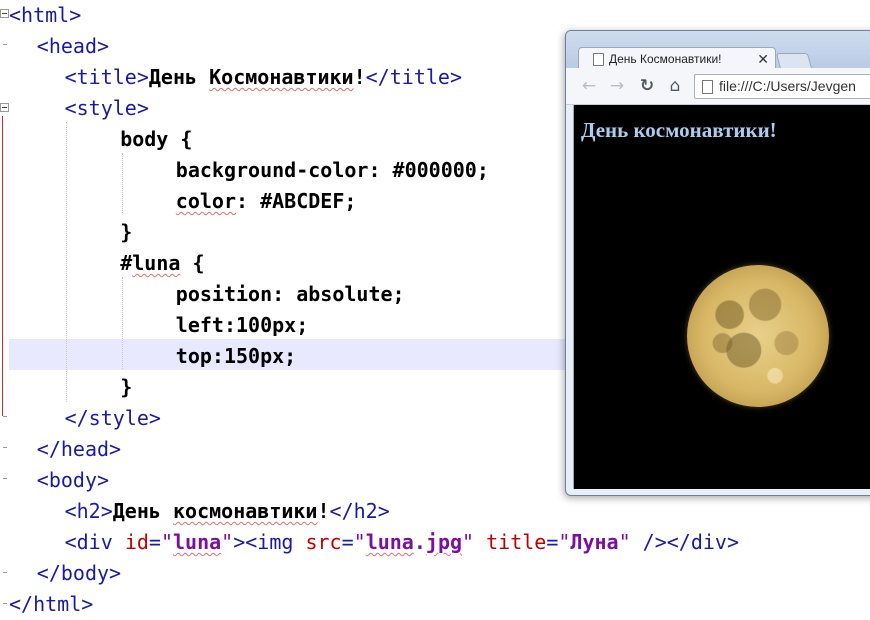 The width and height of the screenshot is (870, 620). Describe the element at coordinates (647, 86) in the screenshot. I see `reload-icon: ↻` at that location.